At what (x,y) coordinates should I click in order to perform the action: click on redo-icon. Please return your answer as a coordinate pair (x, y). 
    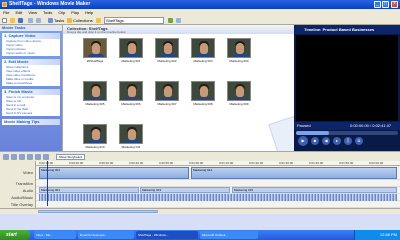
    Looking at the image, I should click on (38, 20).